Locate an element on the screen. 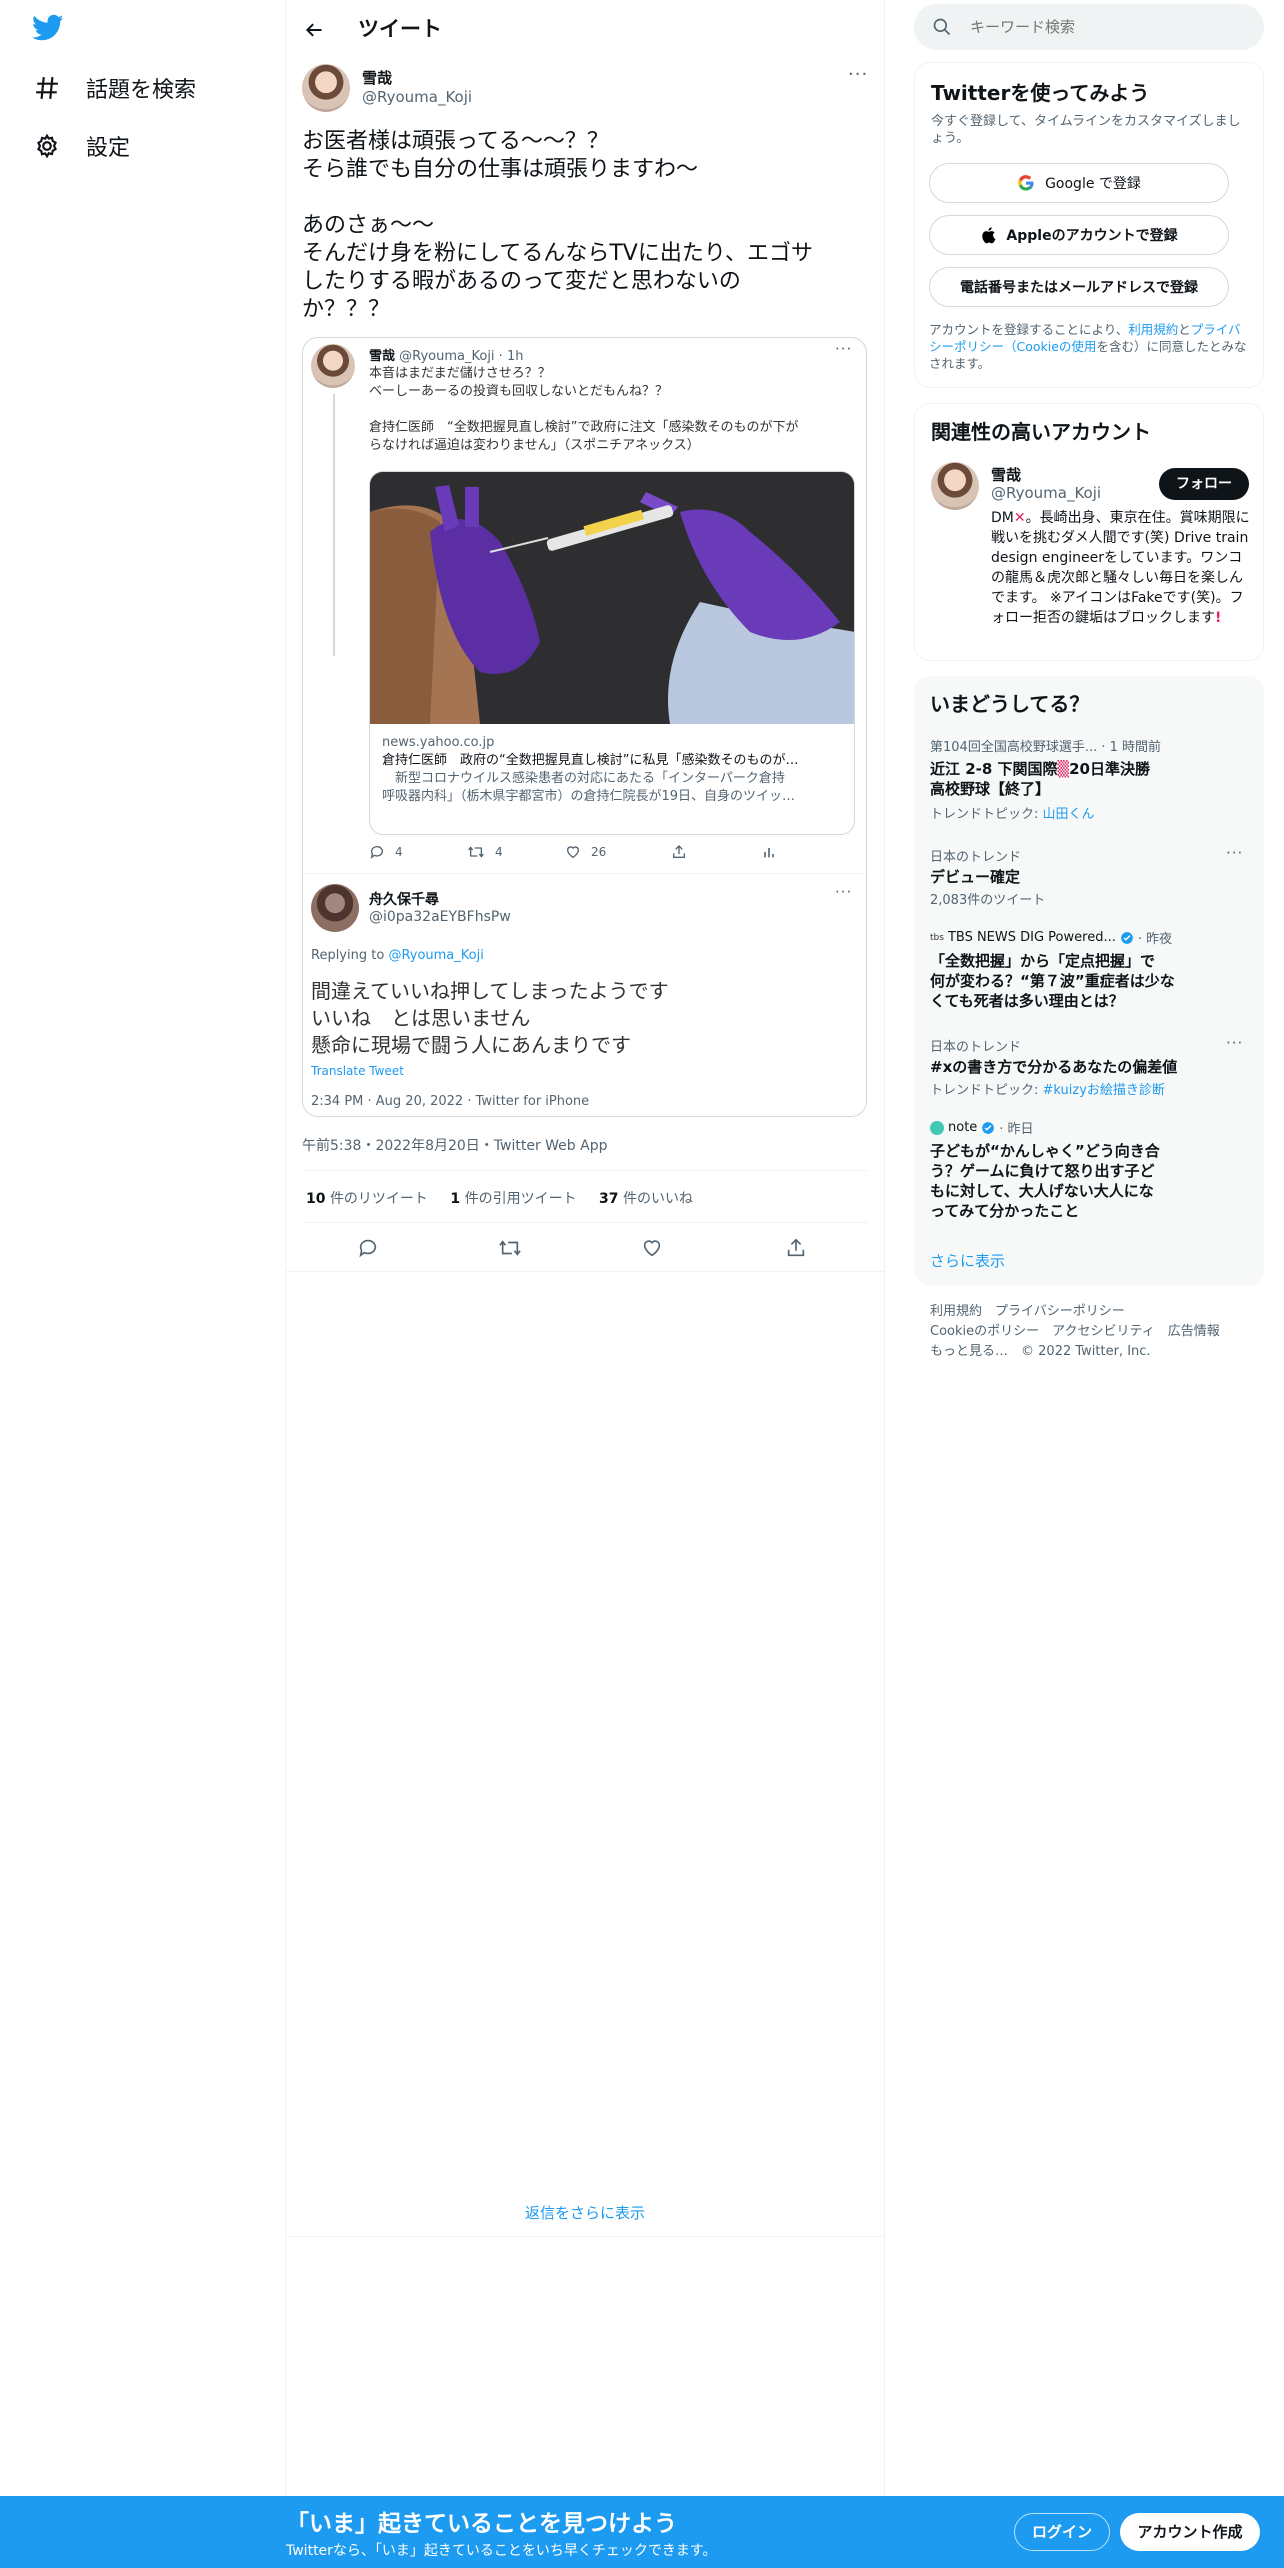  show-more-trends-link: さらに表示 is located at coordinates (967, 1260).